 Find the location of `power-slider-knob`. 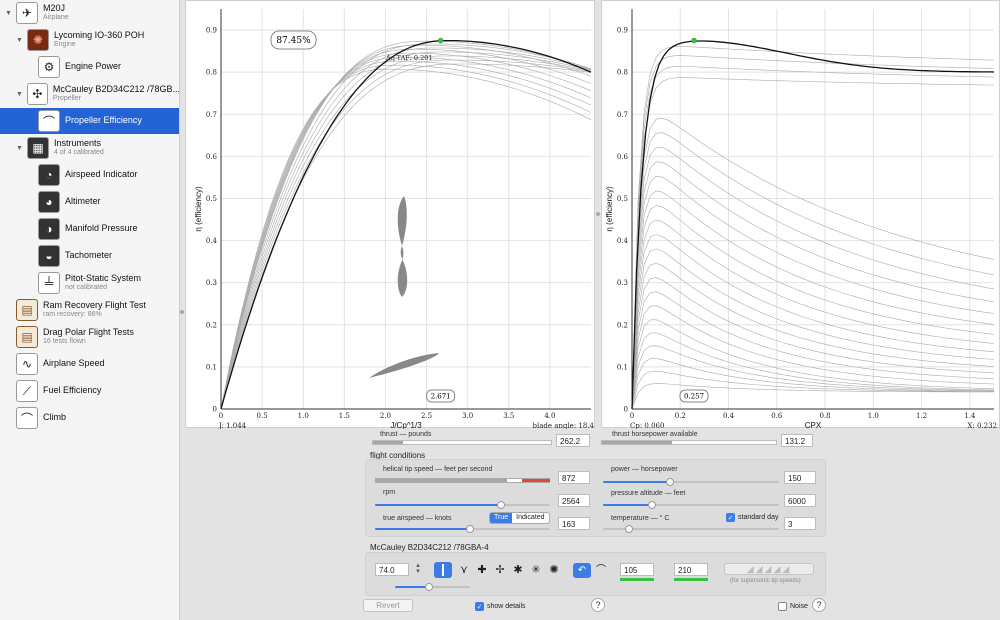

power-slider-knob is located at coordinates (669, 482).